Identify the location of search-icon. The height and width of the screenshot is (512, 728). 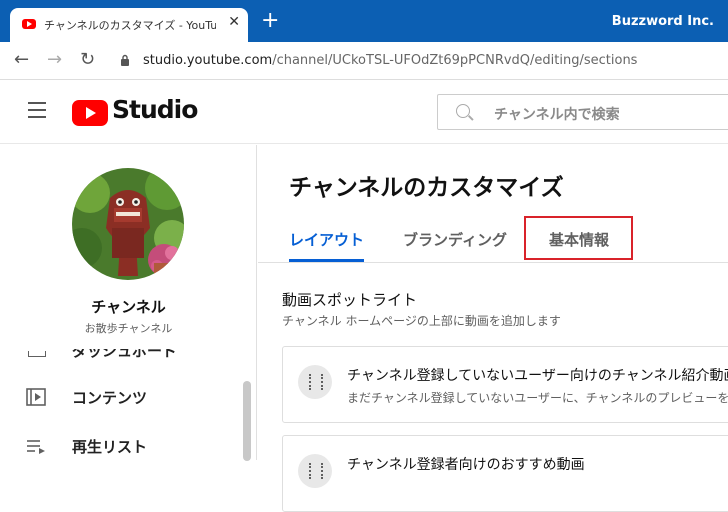
(463, 111).